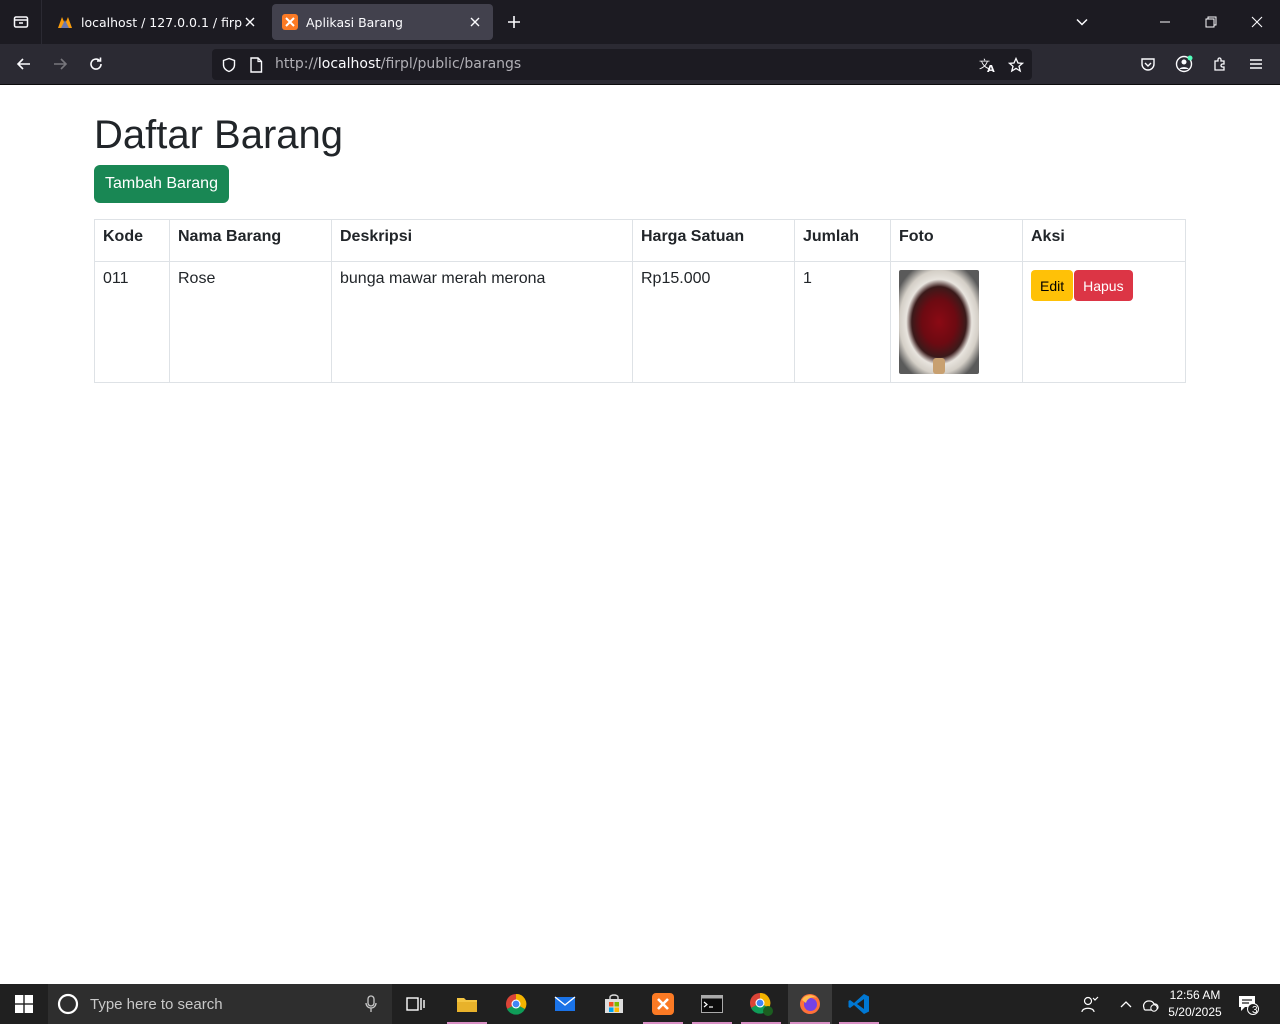 The height and width of the screenshot is (1024, 1280). I want to click on task-view-icon, so click(415, 1004).